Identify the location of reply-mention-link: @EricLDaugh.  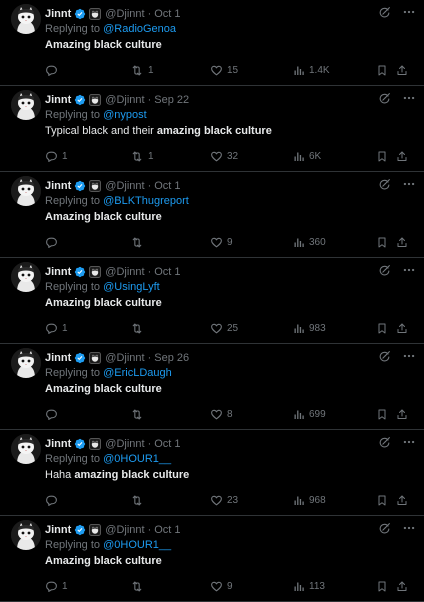
(137, 373).